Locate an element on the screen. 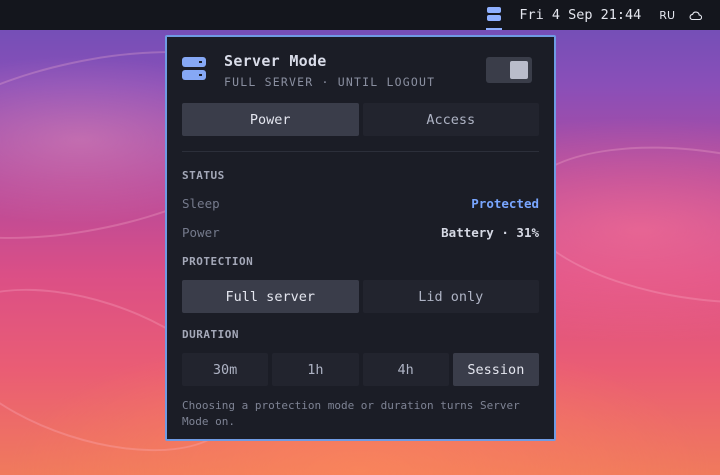  cloud-icon is located at coordinates (695, 15).